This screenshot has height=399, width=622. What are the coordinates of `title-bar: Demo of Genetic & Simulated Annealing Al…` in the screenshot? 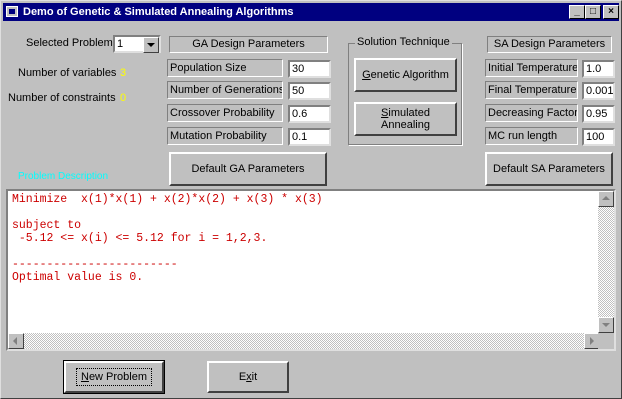 It's located at (311, 12).